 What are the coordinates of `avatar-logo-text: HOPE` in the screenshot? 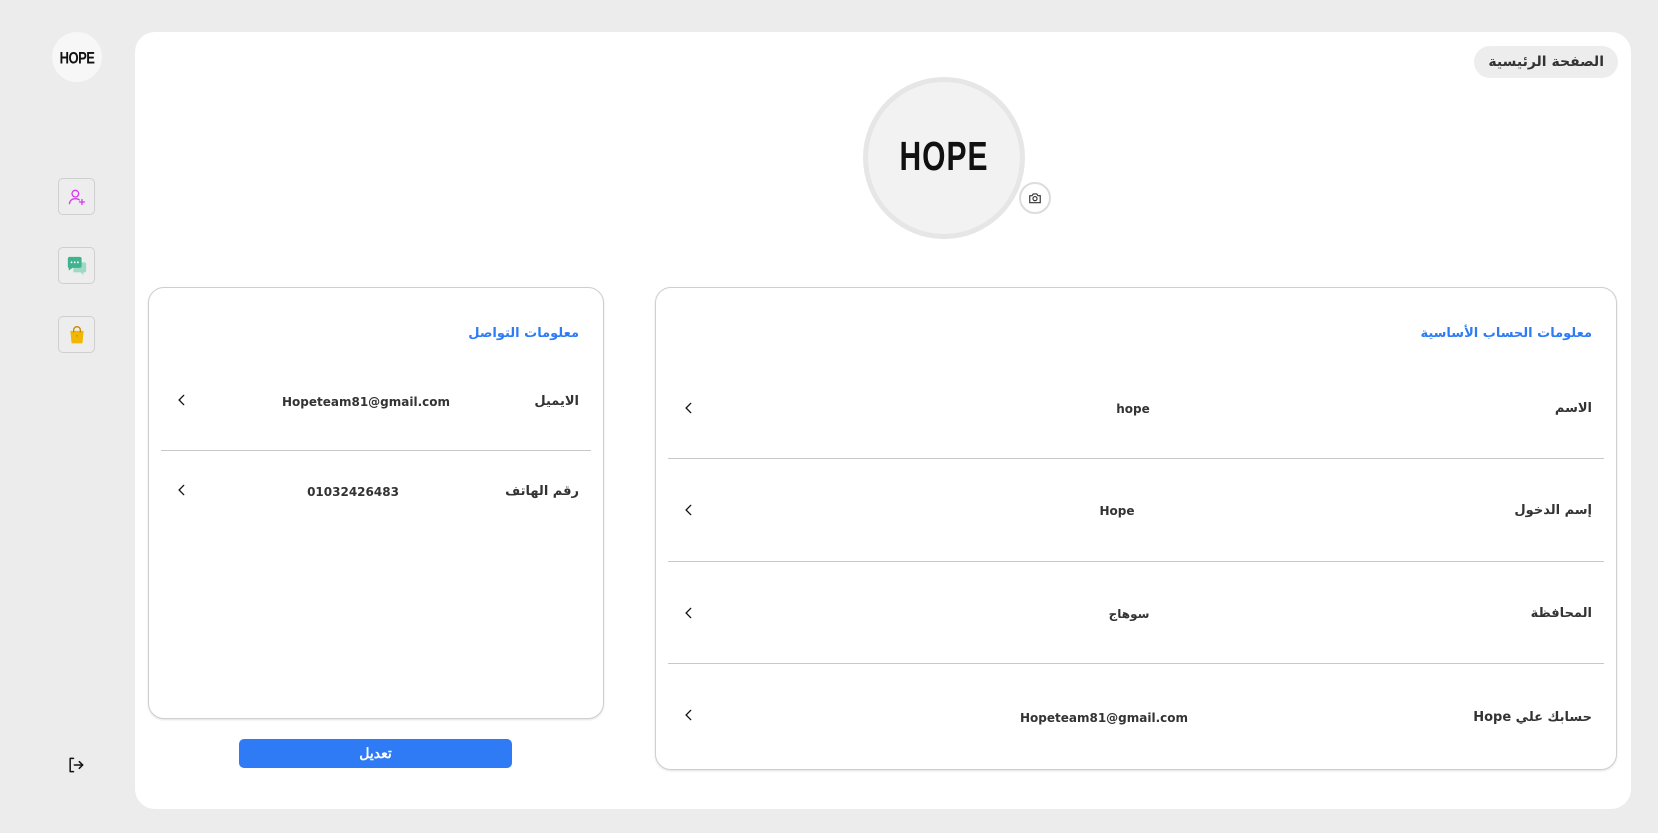 It's located at (944, 157).